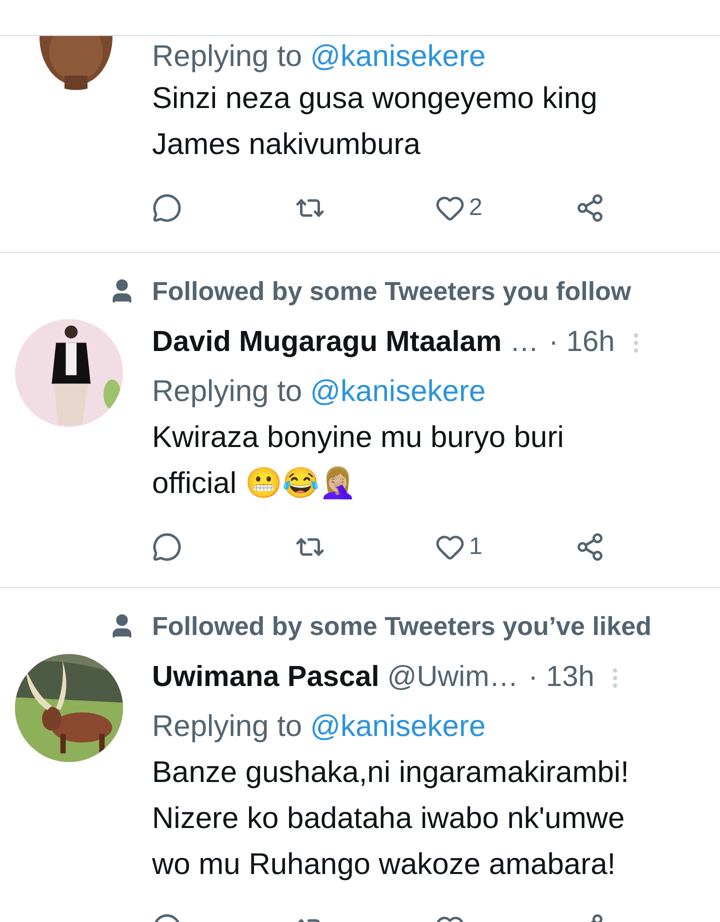 The height and width of the screenshot is (922, 720). What do you see at coordinates (392, 291) in the screenshot?
I see `social-context: Followed by some Tweeters you follow` at bounding box center [392, 291].